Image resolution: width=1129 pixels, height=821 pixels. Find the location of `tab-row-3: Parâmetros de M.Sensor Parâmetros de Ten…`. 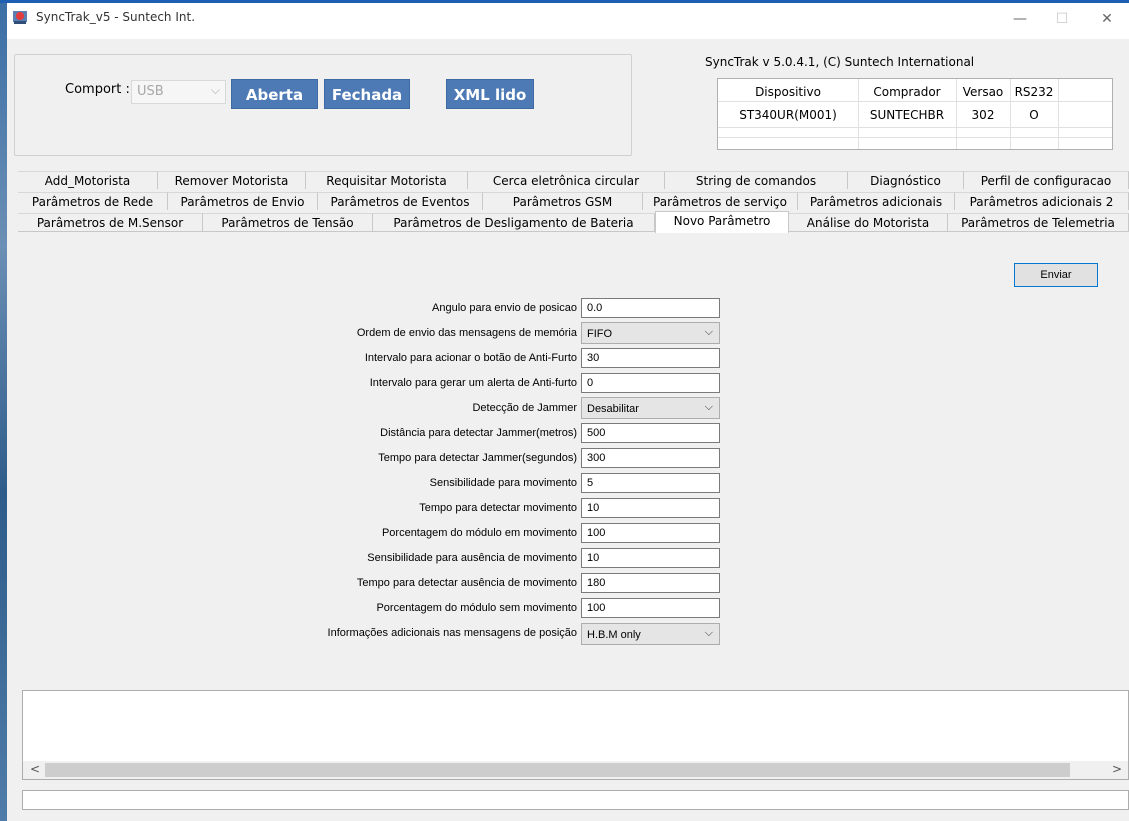

tab-row-3: Parâmetros de M.Sensor Parâmetros de Ten… is located at coordinates (573, 222).